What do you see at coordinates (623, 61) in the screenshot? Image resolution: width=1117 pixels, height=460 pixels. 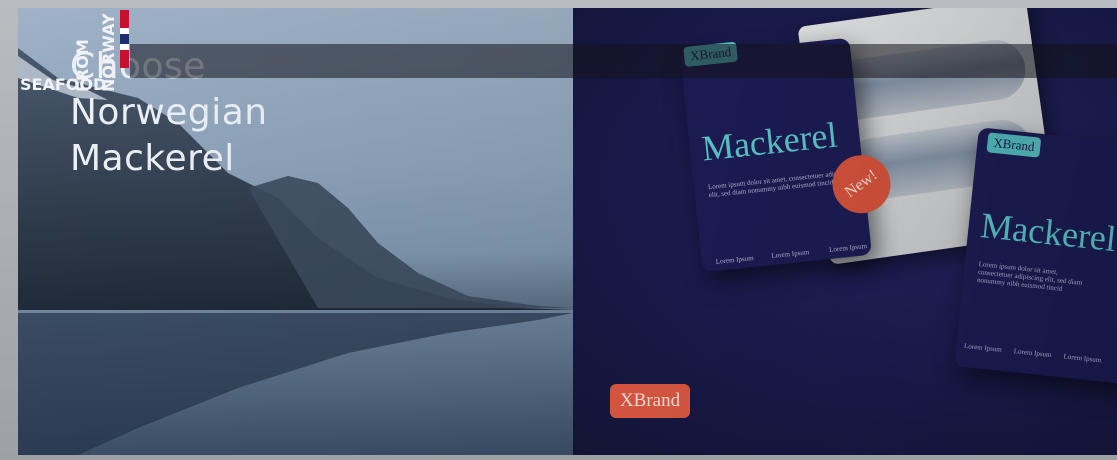 I see `shadow-bar` at bounding box center [623, 61].